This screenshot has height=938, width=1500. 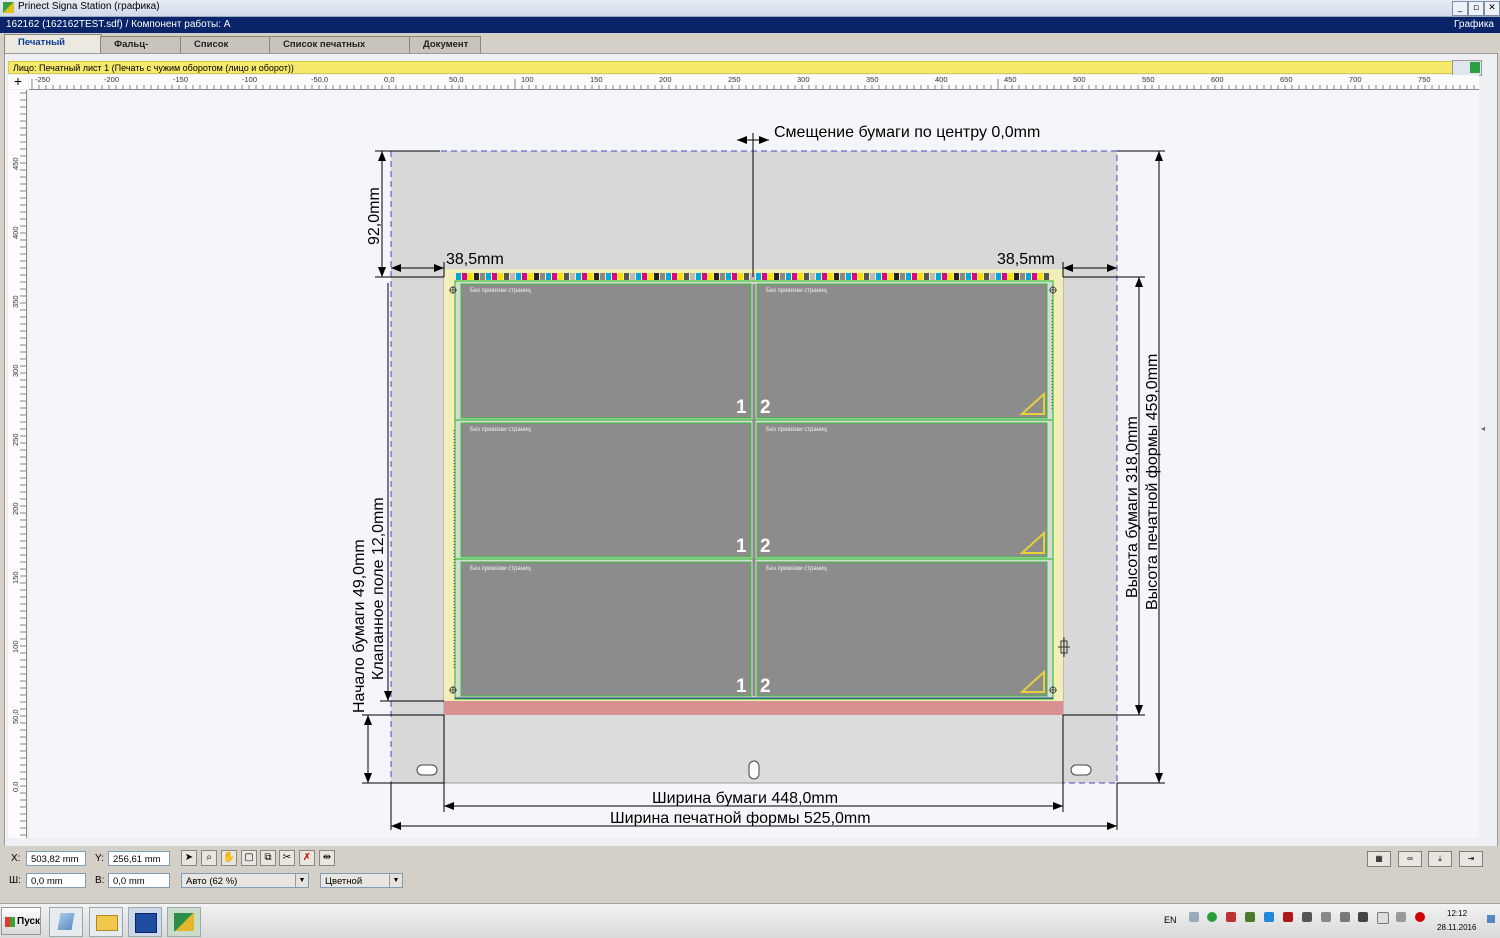 I want to click on vertical-ruler: 450 400 350 300 250 200 150 100 50,0 0,0, so click(x=17, y=464).